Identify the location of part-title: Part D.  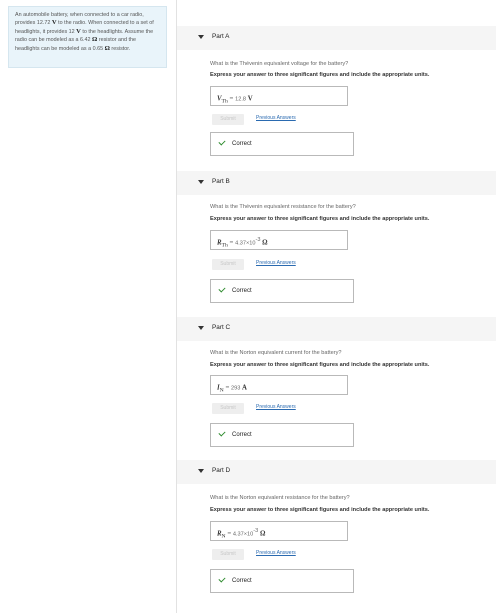
(221, 470).